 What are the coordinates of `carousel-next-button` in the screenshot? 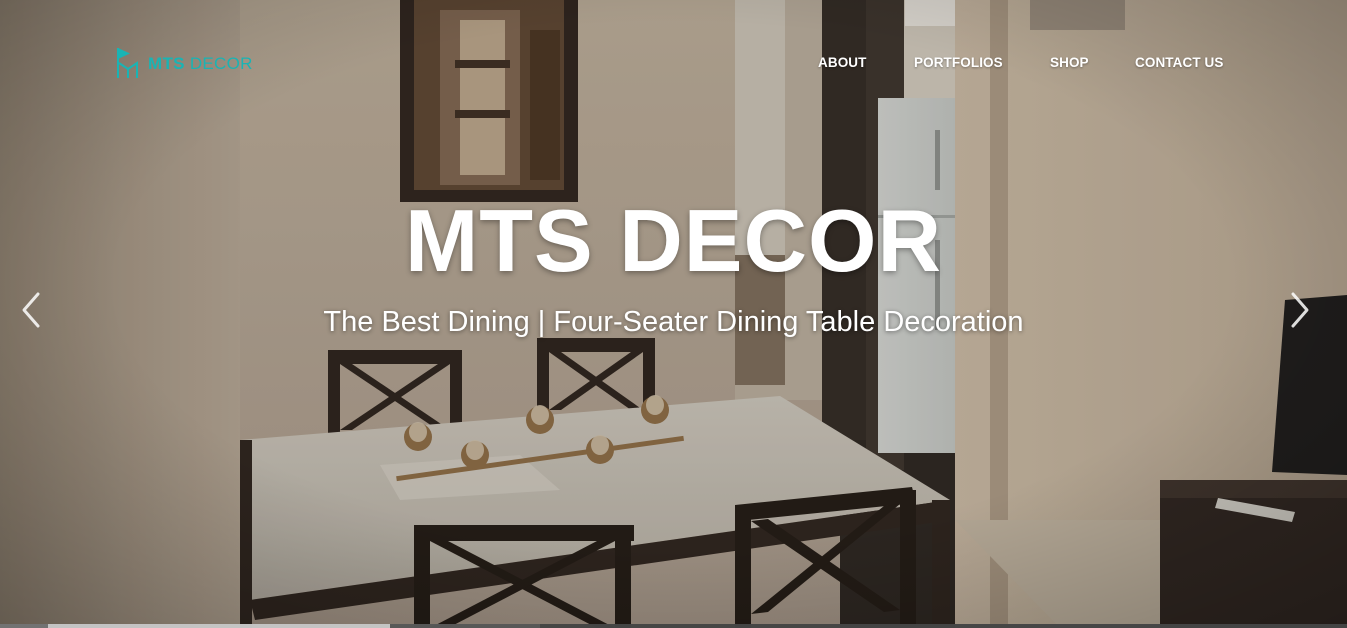 It's located at (1300, 310).